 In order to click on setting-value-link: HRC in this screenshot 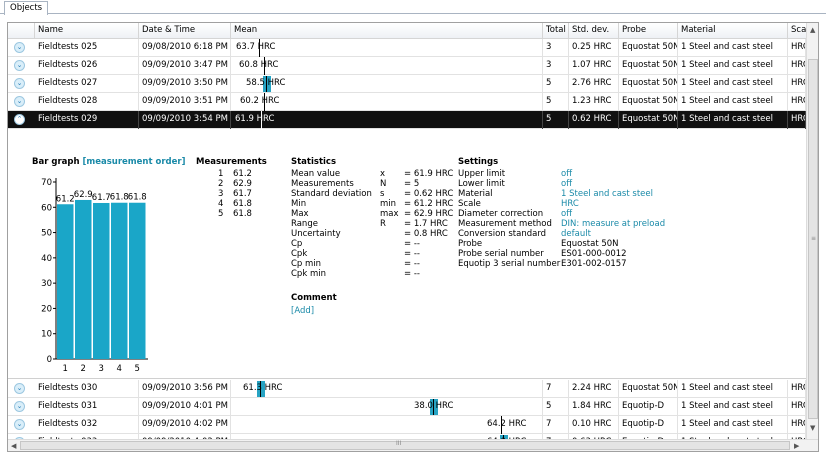, I will do `click(570, 204)`.